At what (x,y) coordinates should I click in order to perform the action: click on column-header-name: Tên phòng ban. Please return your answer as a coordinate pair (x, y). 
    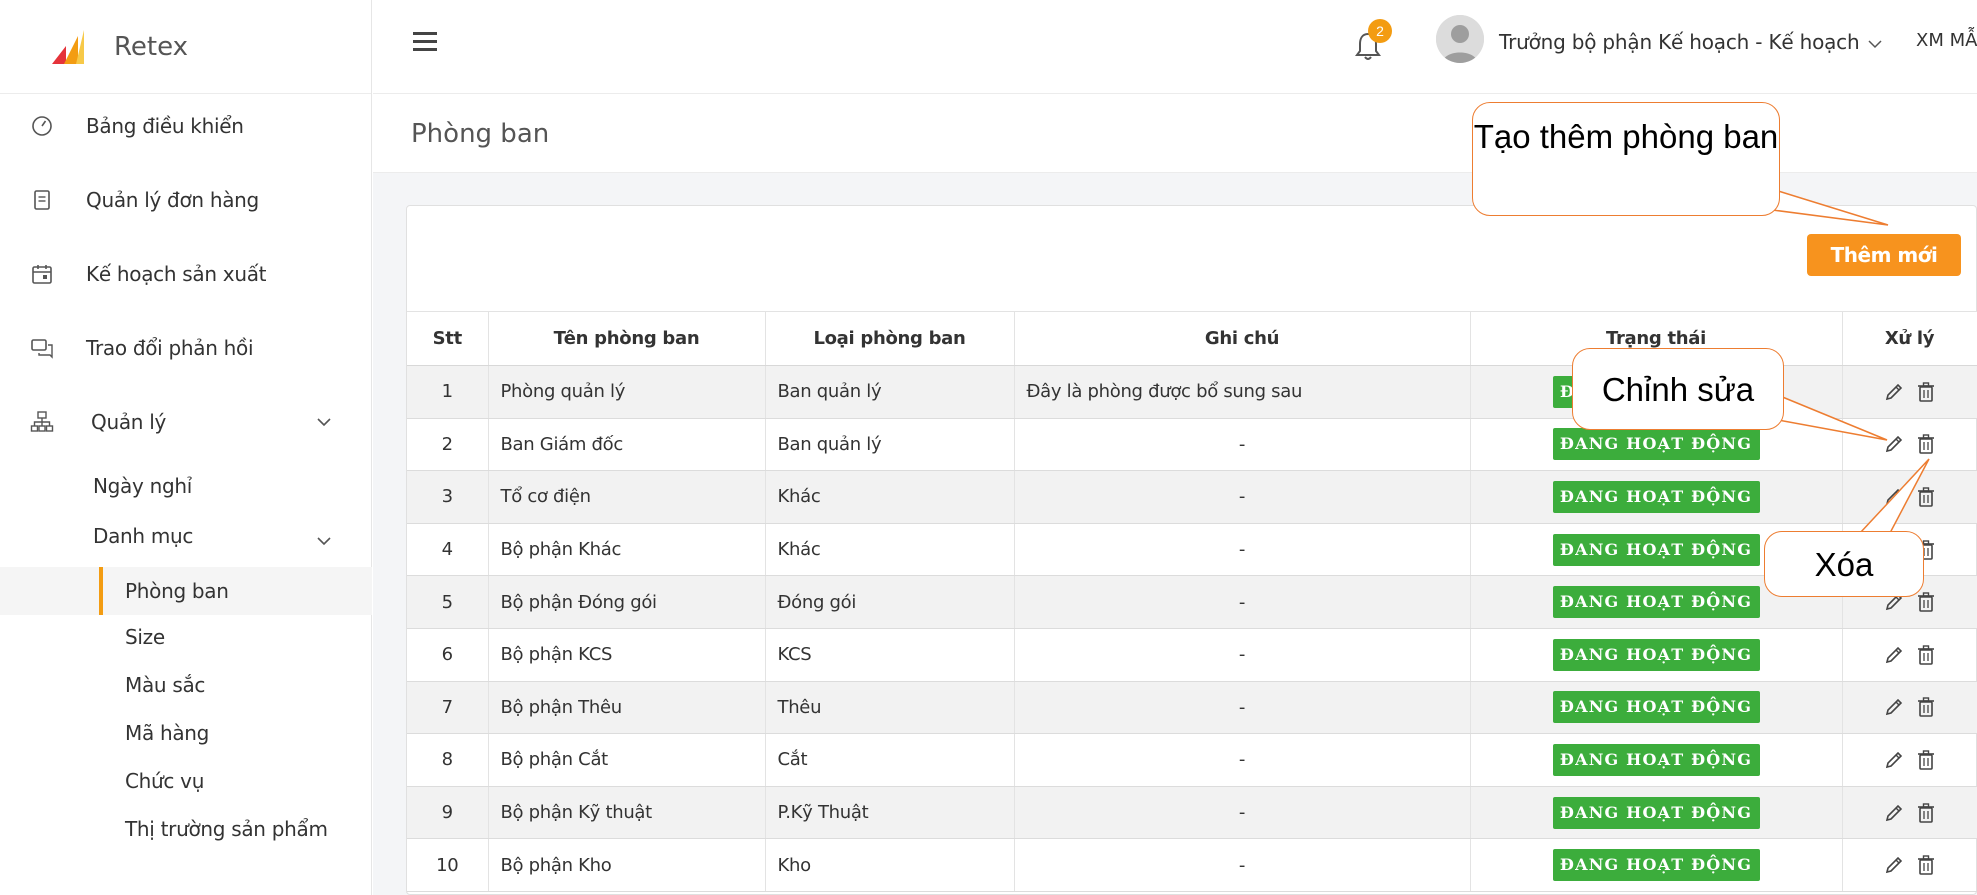
    Looking at the image, I should click on (627, 338).